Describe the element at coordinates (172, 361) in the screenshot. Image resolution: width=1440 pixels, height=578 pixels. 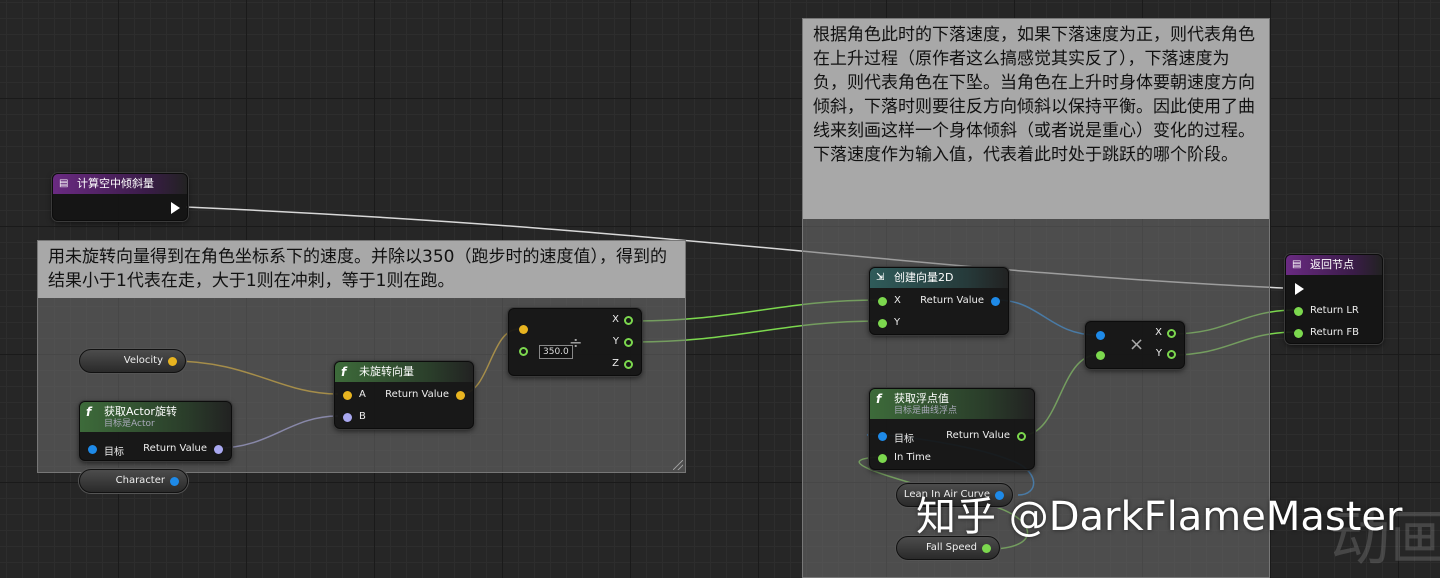
I see `velocity-out-pin` at that location.